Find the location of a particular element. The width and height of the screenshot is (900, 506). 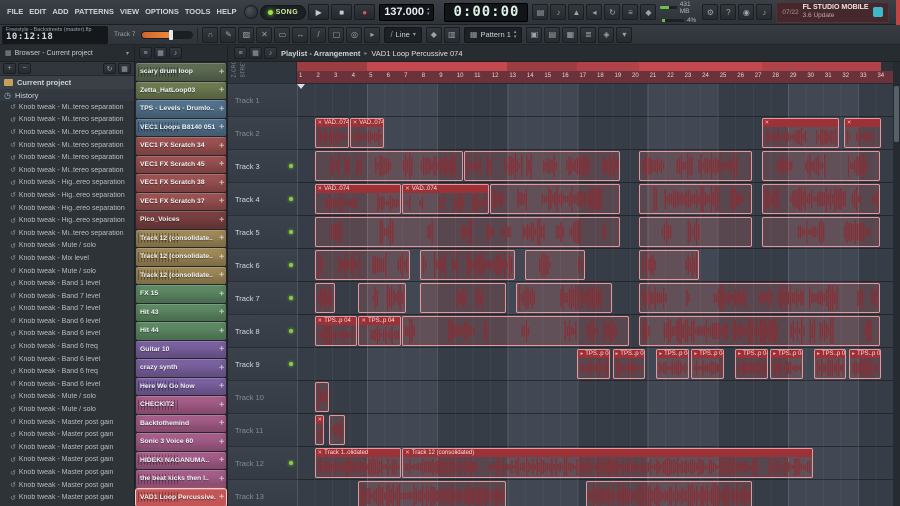

refresh-icon: ↻ is located at coordinates (109, 68).